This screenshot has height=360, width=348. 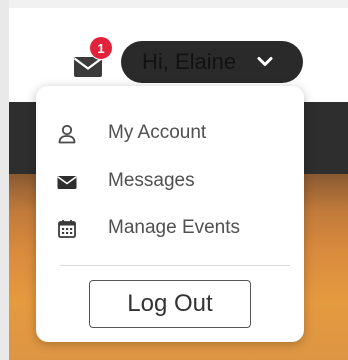 I want to click on menu-item-manage-events: Manage Events, so click(x=170, y=228).